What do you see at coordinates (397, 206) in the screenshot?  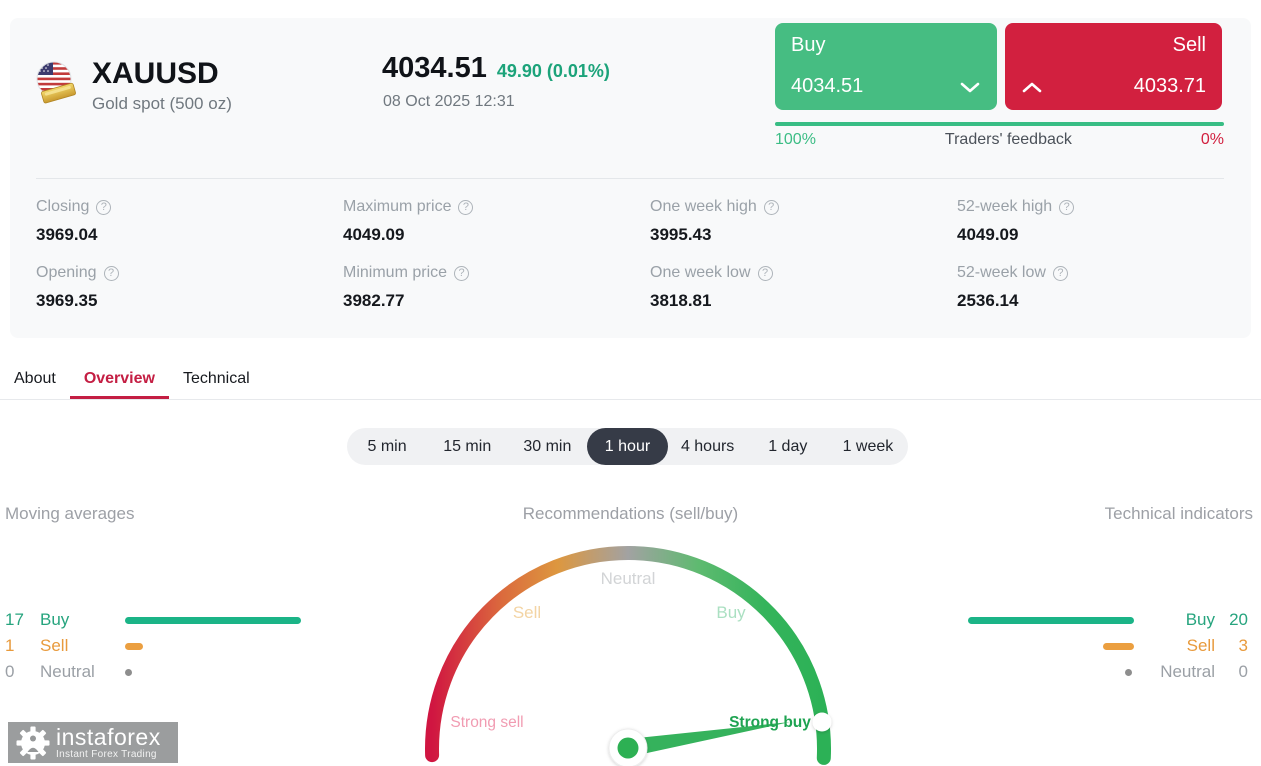 I see `stat-label: Maximum price` at bounding box center [397, 206].